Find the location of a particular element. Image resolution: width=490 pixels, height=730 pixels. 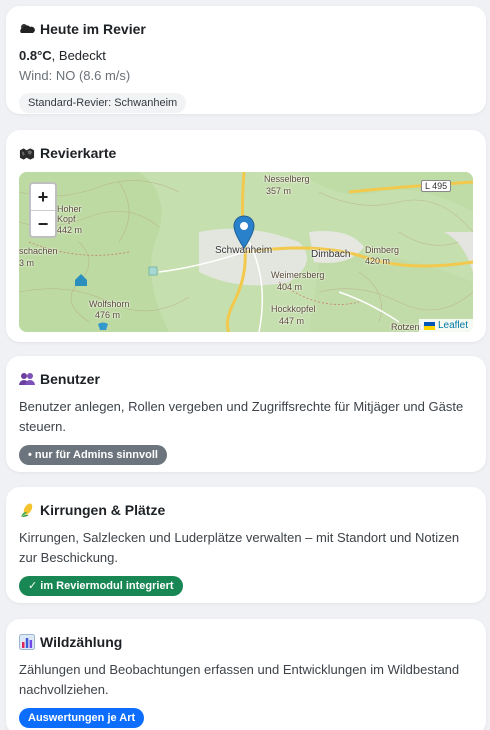

zoom-control: + − is located at coordinates (43, 210).